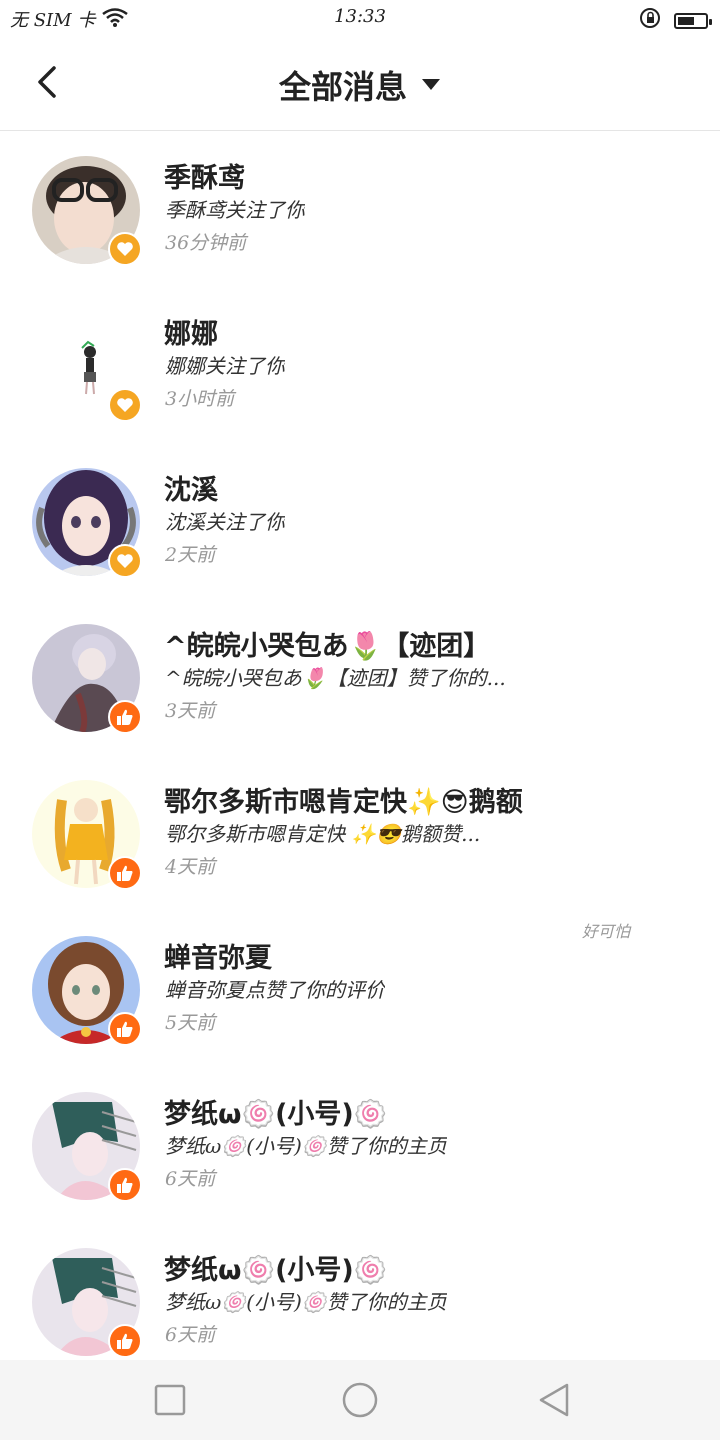 This screenshot has height=1440, width=720. I want to click on sender-name: 沈溪, so click(191, 490).